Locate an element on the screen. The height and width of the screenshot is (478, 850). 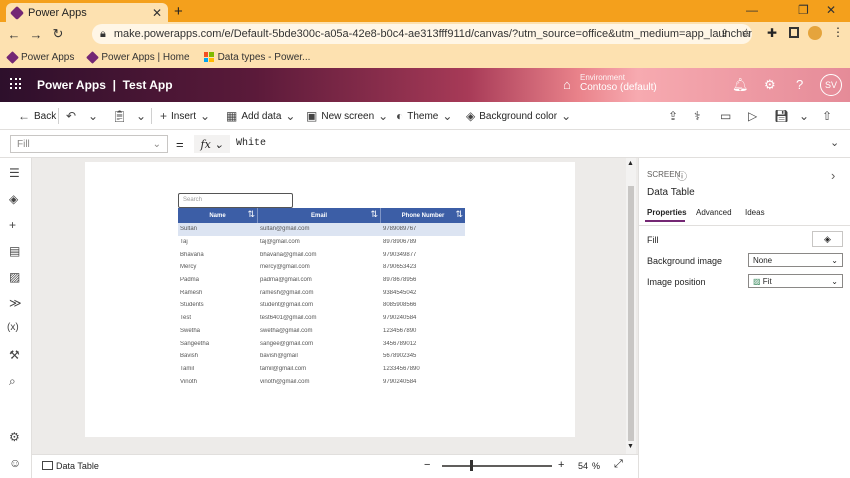
table-row: Test test6401@gmail.com 9790240584 is located at coordinates (321, 318).